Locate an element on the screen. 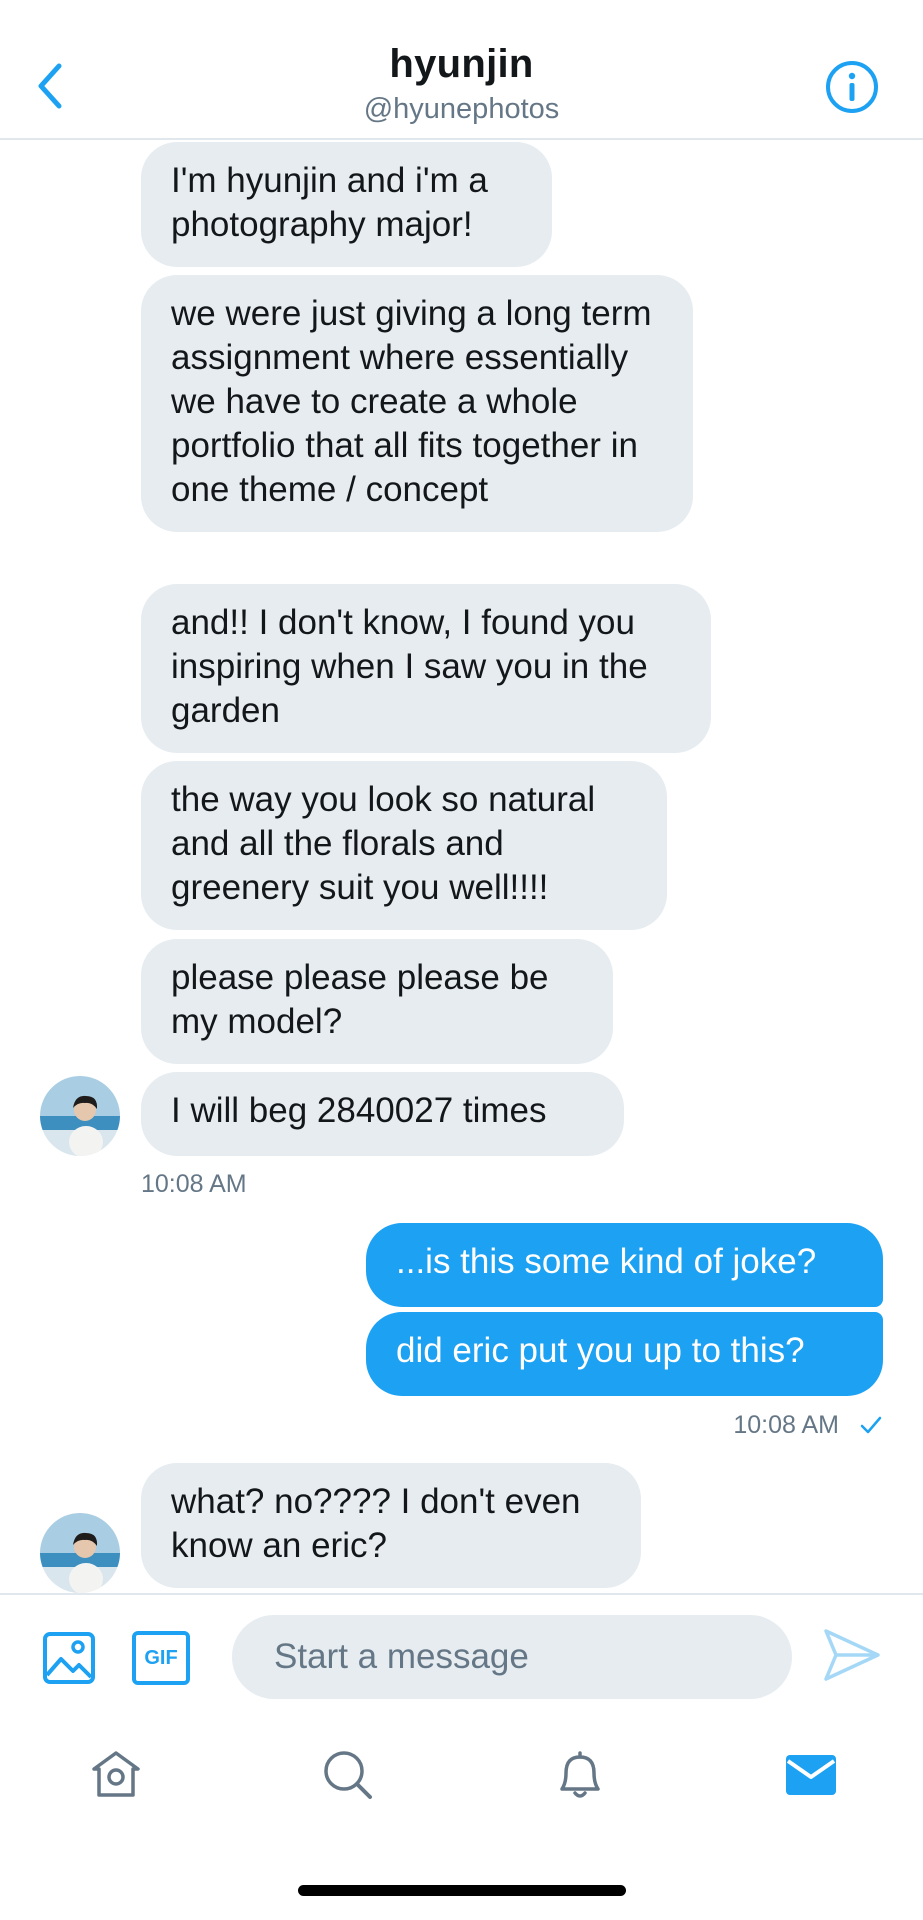  message-composer: GIF is located at coordinates (461, 1650).